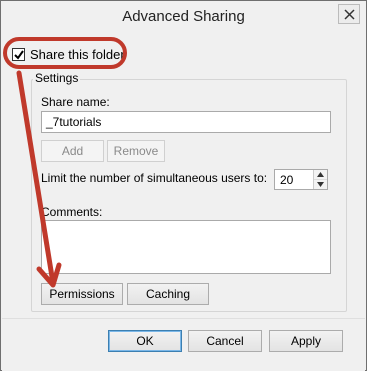  What do you see at coordinates (225, 341) in the screenshot?
I see `cancel-button: Cancel` at bounding box center [225, 341].